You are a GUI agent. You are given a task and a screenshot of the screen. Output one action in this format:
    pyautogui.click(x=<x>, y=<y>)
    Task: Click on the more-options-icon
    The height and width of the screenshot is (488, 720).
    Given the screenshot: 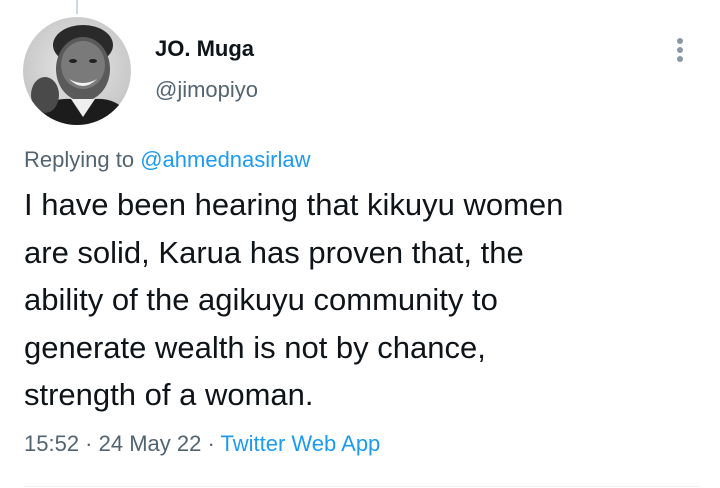 What is the action you would take?
    pyautogui.click(x=680, y=50)
    